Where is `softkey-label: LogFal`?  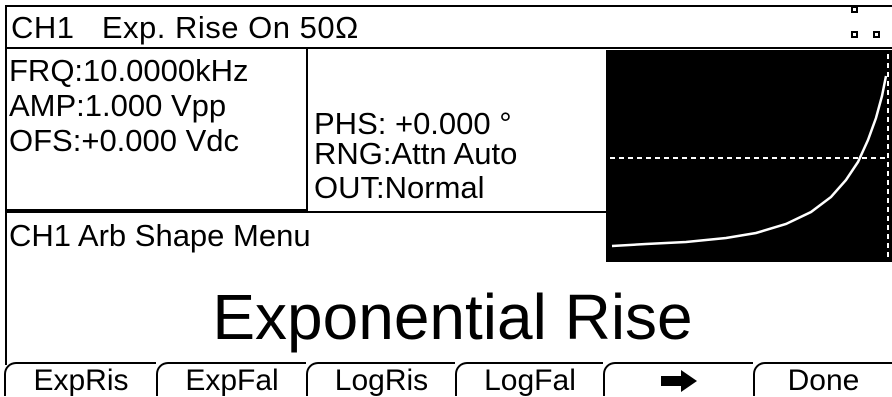
softkey-label: LogFal is located at coordinates (530, 380).